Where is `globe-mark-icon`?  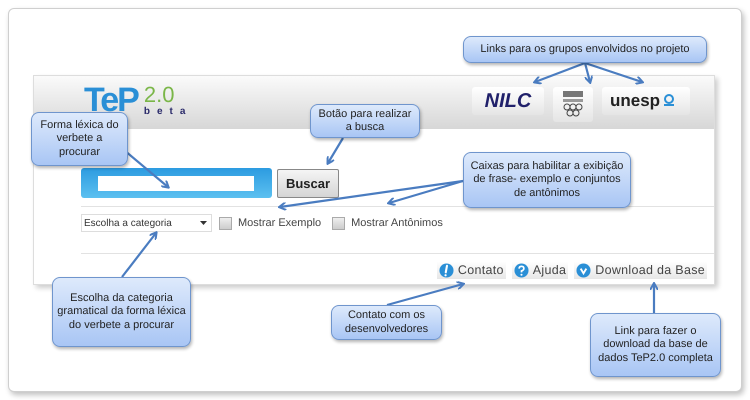
globe-mark-icon is located at coordinates (669, 101).